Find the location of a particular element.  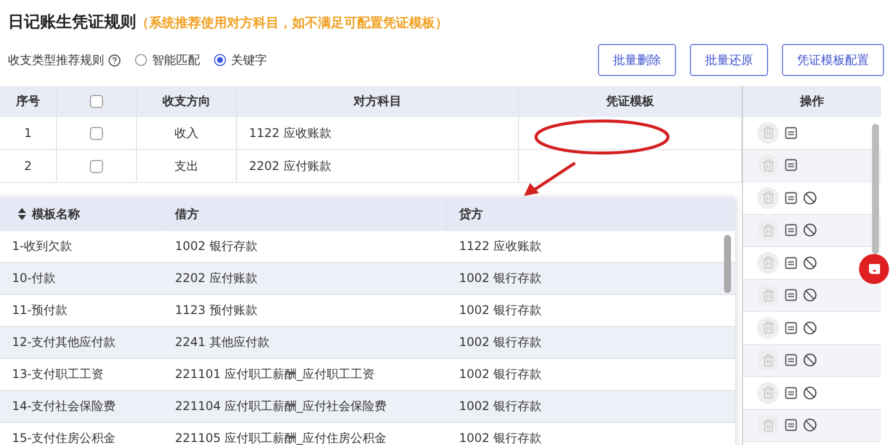

template-option: 13-支付职工工资 221101 应付职工薪酬_应付职工工资 1002 银行存款 is located at coordinates (367, 375).